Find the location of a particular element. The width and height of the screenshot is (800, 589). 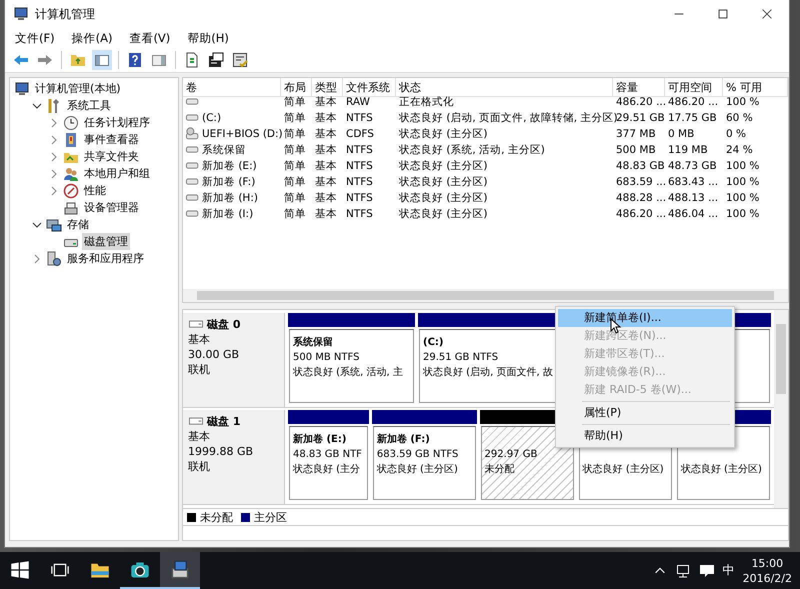

table-cell: 377 MB is located at coordinates (636, 134).